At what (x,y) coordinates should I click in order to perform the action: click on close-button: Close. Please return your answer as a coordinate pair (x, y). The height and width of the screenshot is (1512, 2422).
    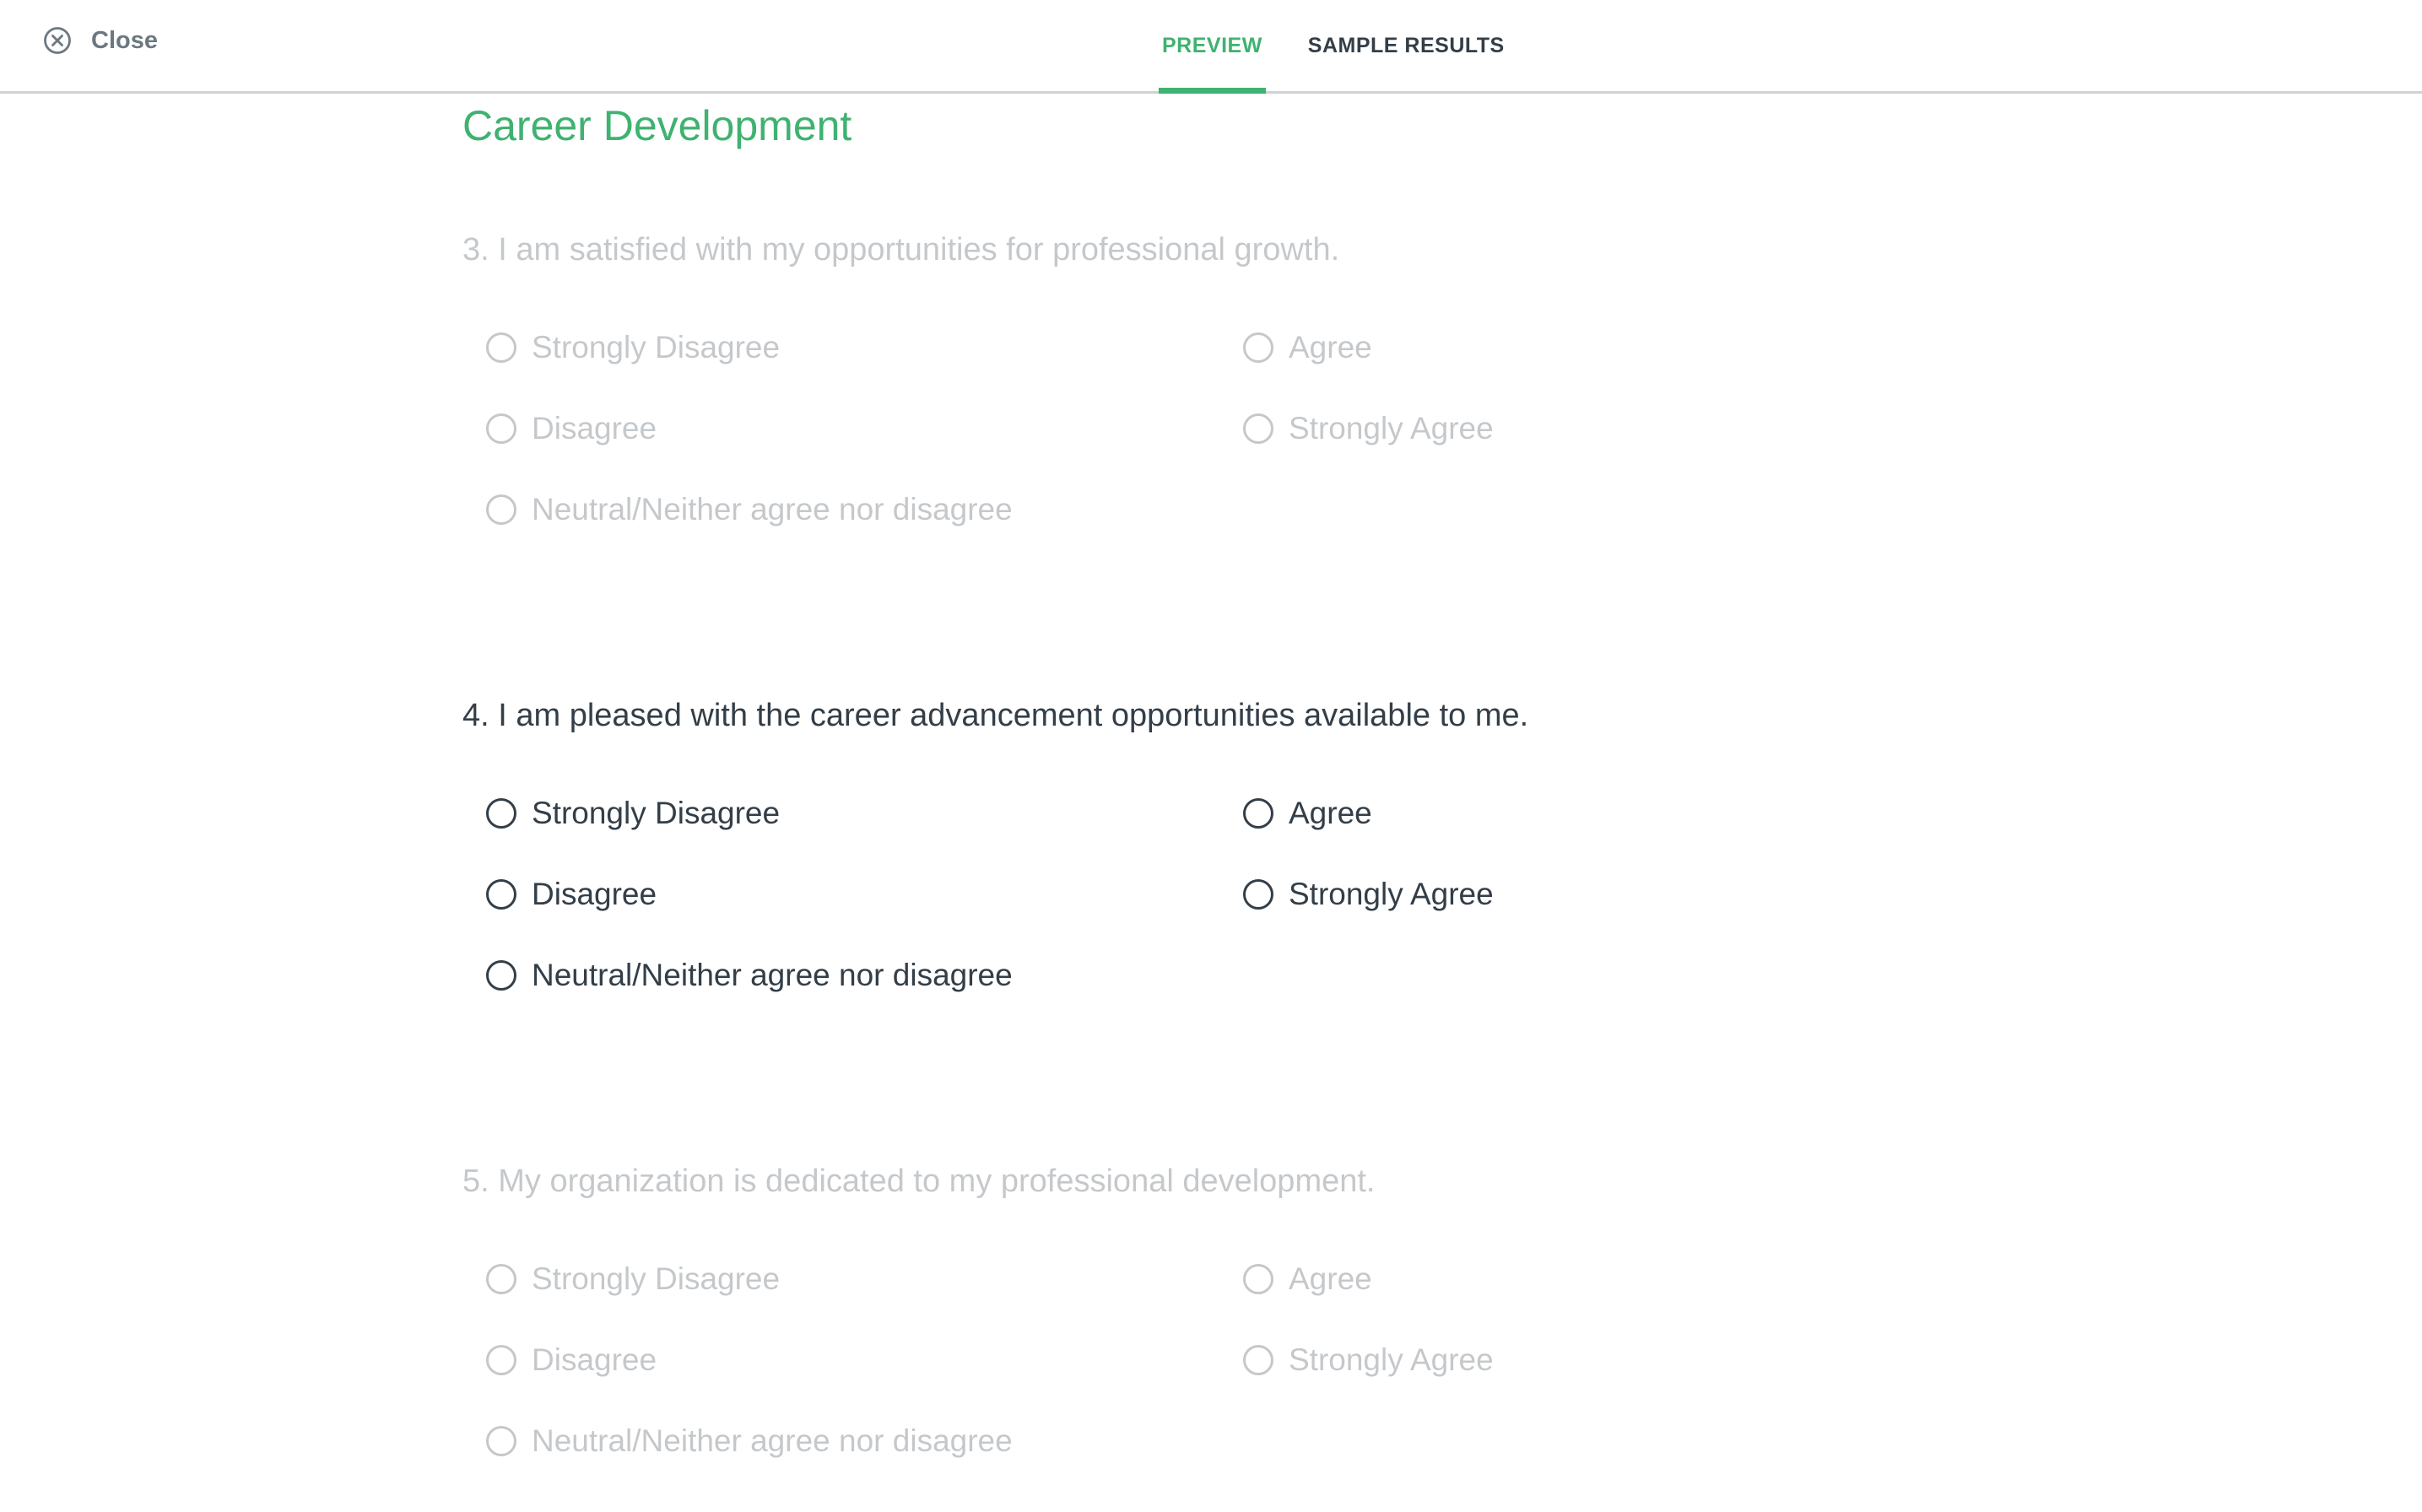
    Looking at the image, I should click on (100, 40).